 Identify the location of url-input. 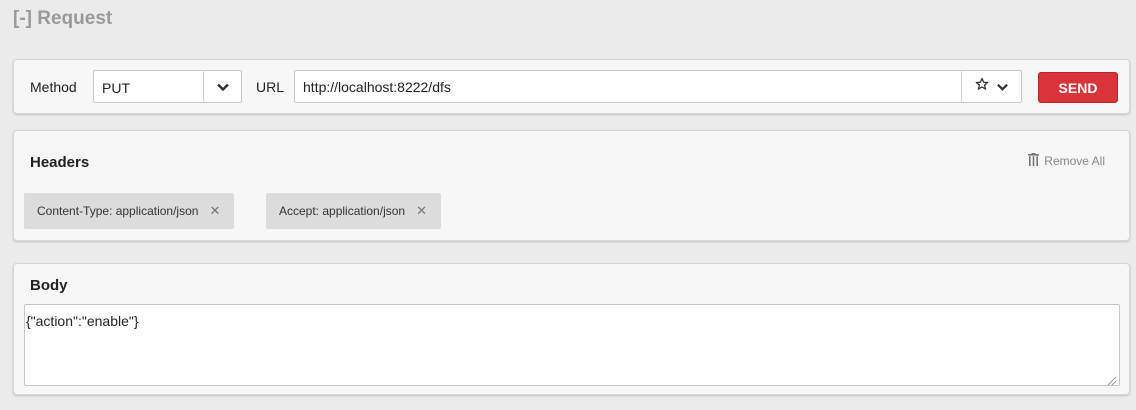
(620, 86).